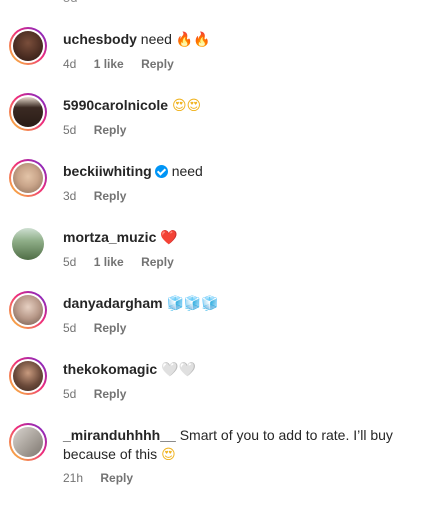 The height and width of the screenshot is (506, 437). I want to click on comment-meta: 3d Reply, so click(101, 196).